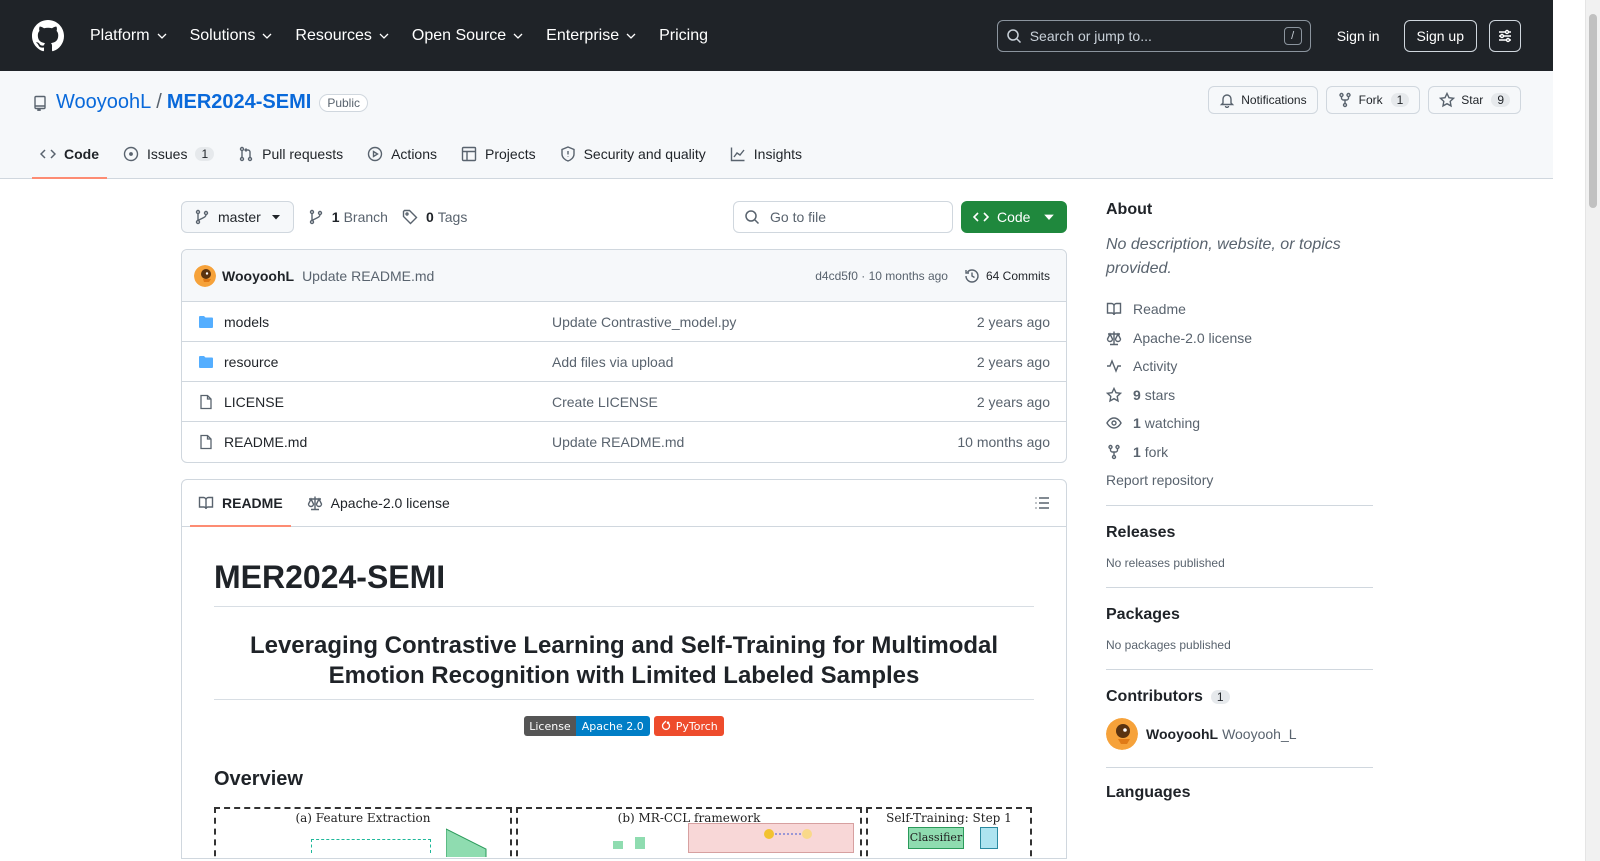 The image size is (1600, 861). I want to click on tab-license: Apache-2.0 license, so click(378, 503).